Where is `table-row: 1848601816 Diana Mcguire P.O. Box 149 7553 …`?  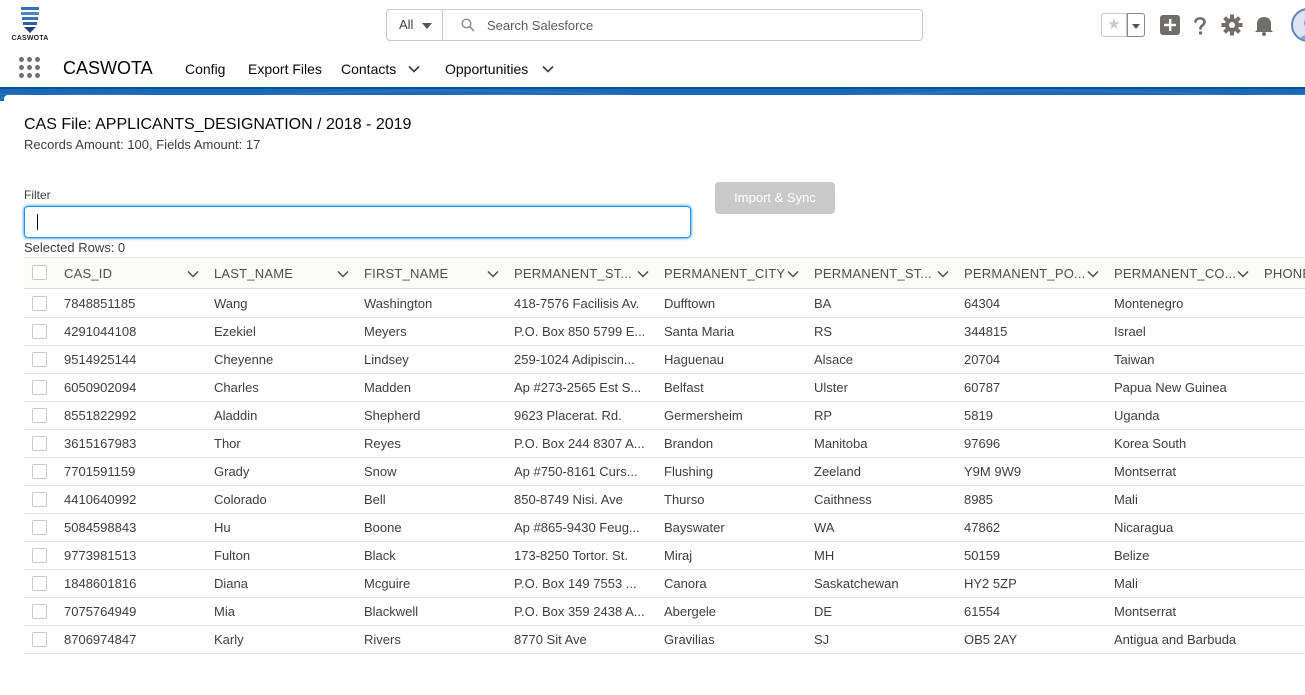 table-row: 1848601816 Diana Mcguire P.O. Box 149 7553 … is located at coordinates (664, 584).